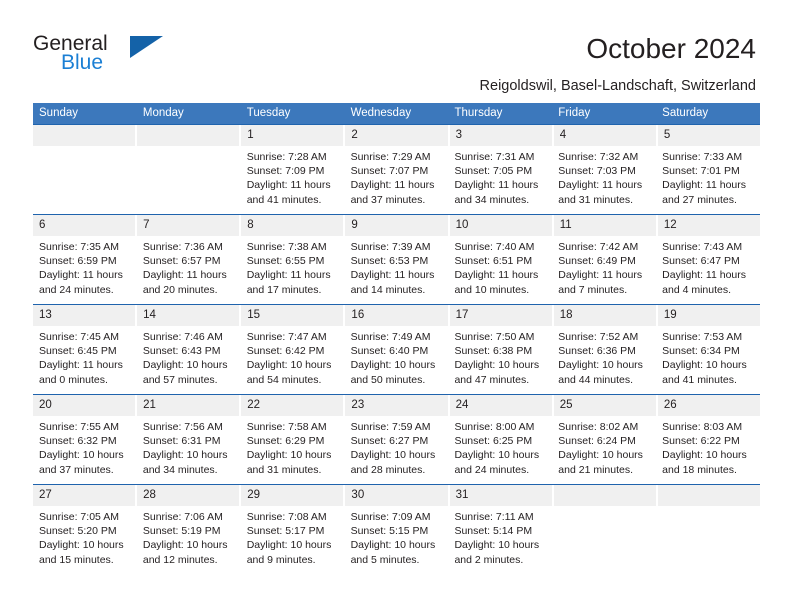 The width and height of the screenshot is (792, 612). What do you see at coordinates (390, 337) in the screenshot?
I see `sunrise-text: Sunrise: 7:49 AM` at bounding box center [390, 337].